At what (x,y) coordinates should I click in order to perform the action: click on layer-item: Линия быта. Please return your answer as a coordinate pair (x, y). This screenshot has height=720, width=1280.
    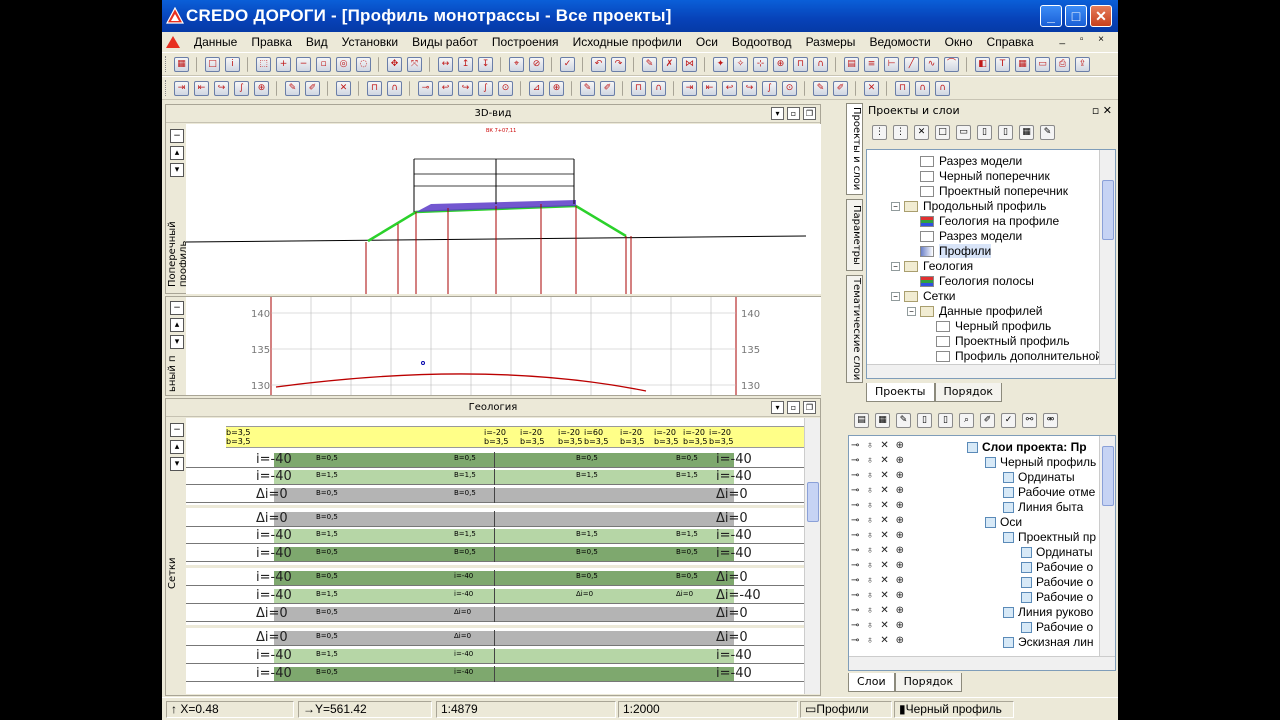
    Looking at the image, I should click on (1043, 507).